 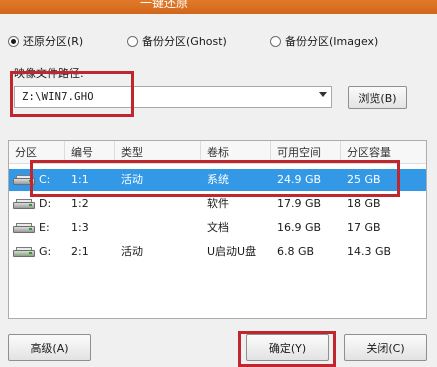 What do you see at coordinates (80, 227) in the screenshot?
I see `cell-number: 1:3` at bounding box center [80, 227].